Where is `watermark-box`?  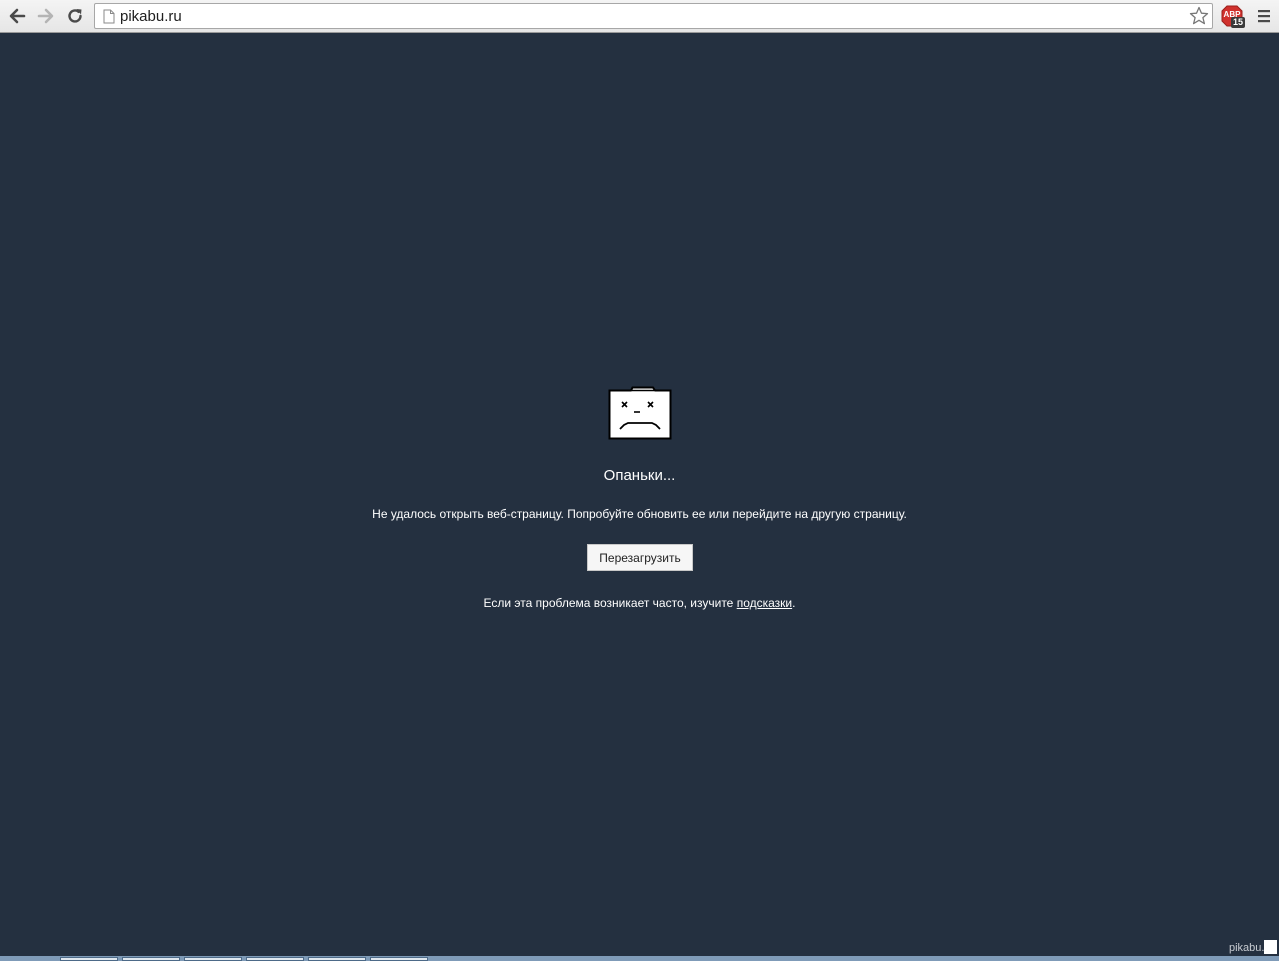 watermark-box is located at coordinates (1270, 947).